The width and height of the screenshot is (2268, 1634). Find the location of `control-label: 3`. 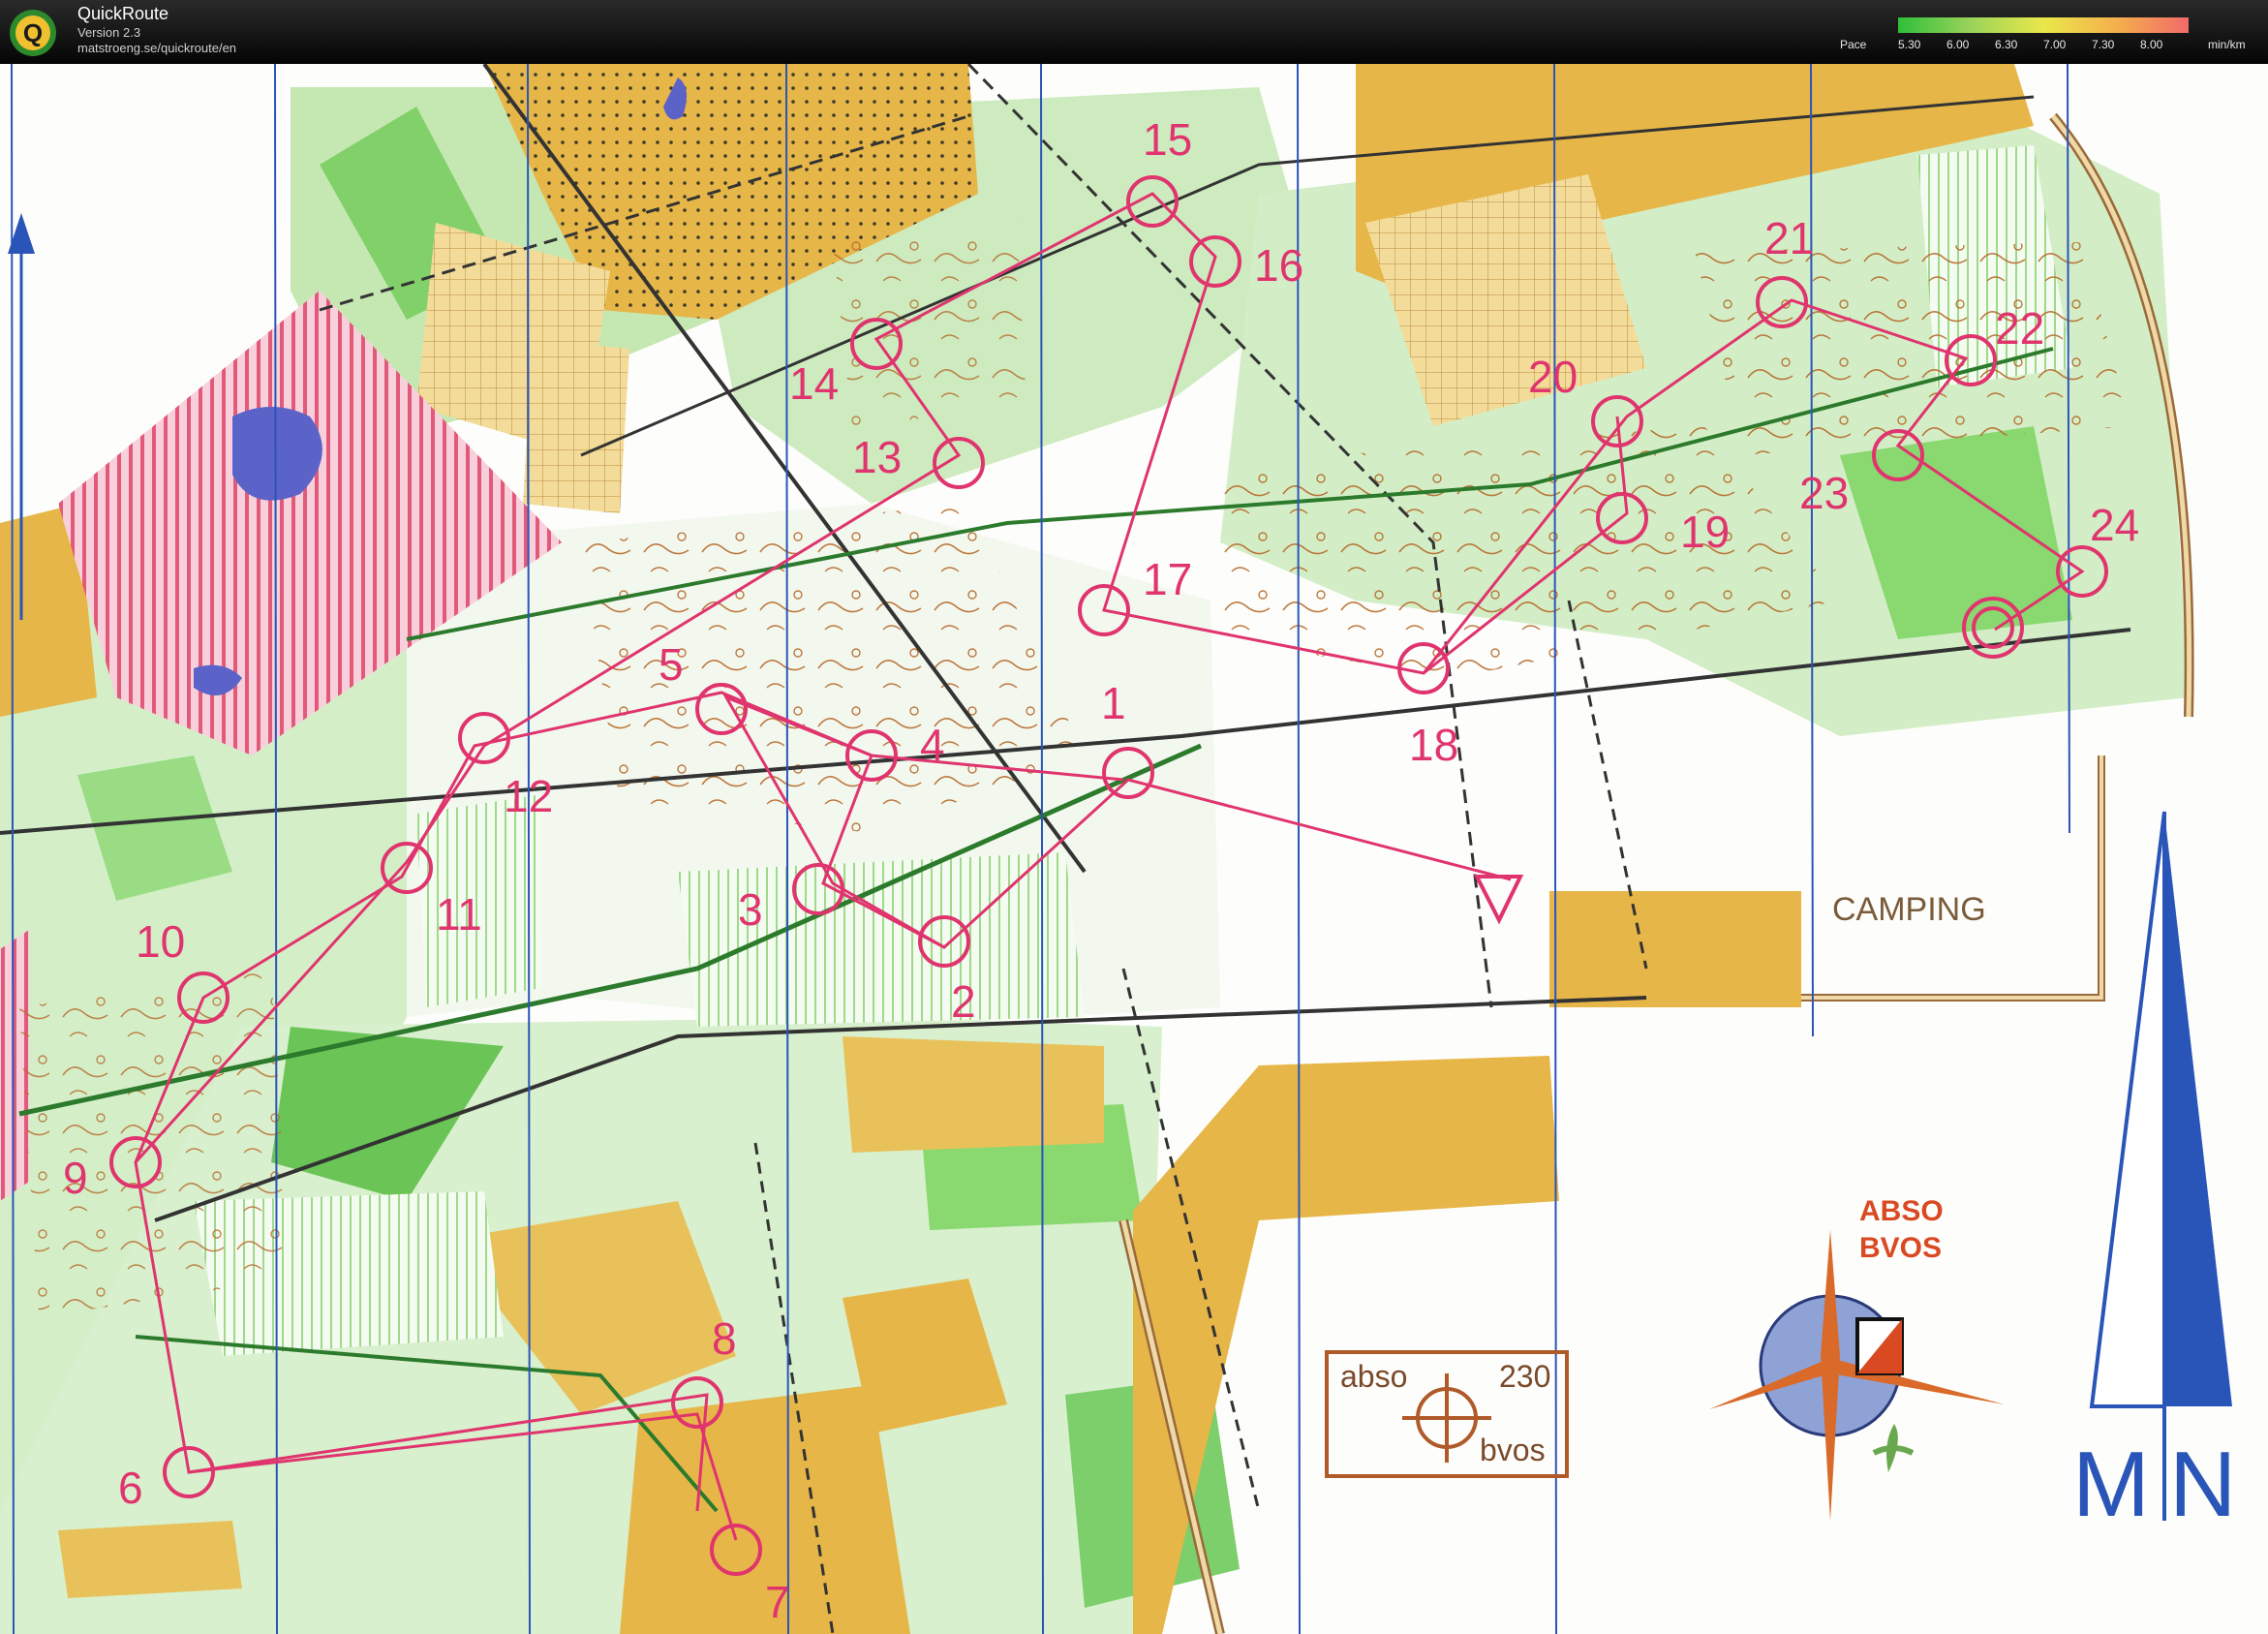

control-label: 3 is located at coordinates (751, 909).